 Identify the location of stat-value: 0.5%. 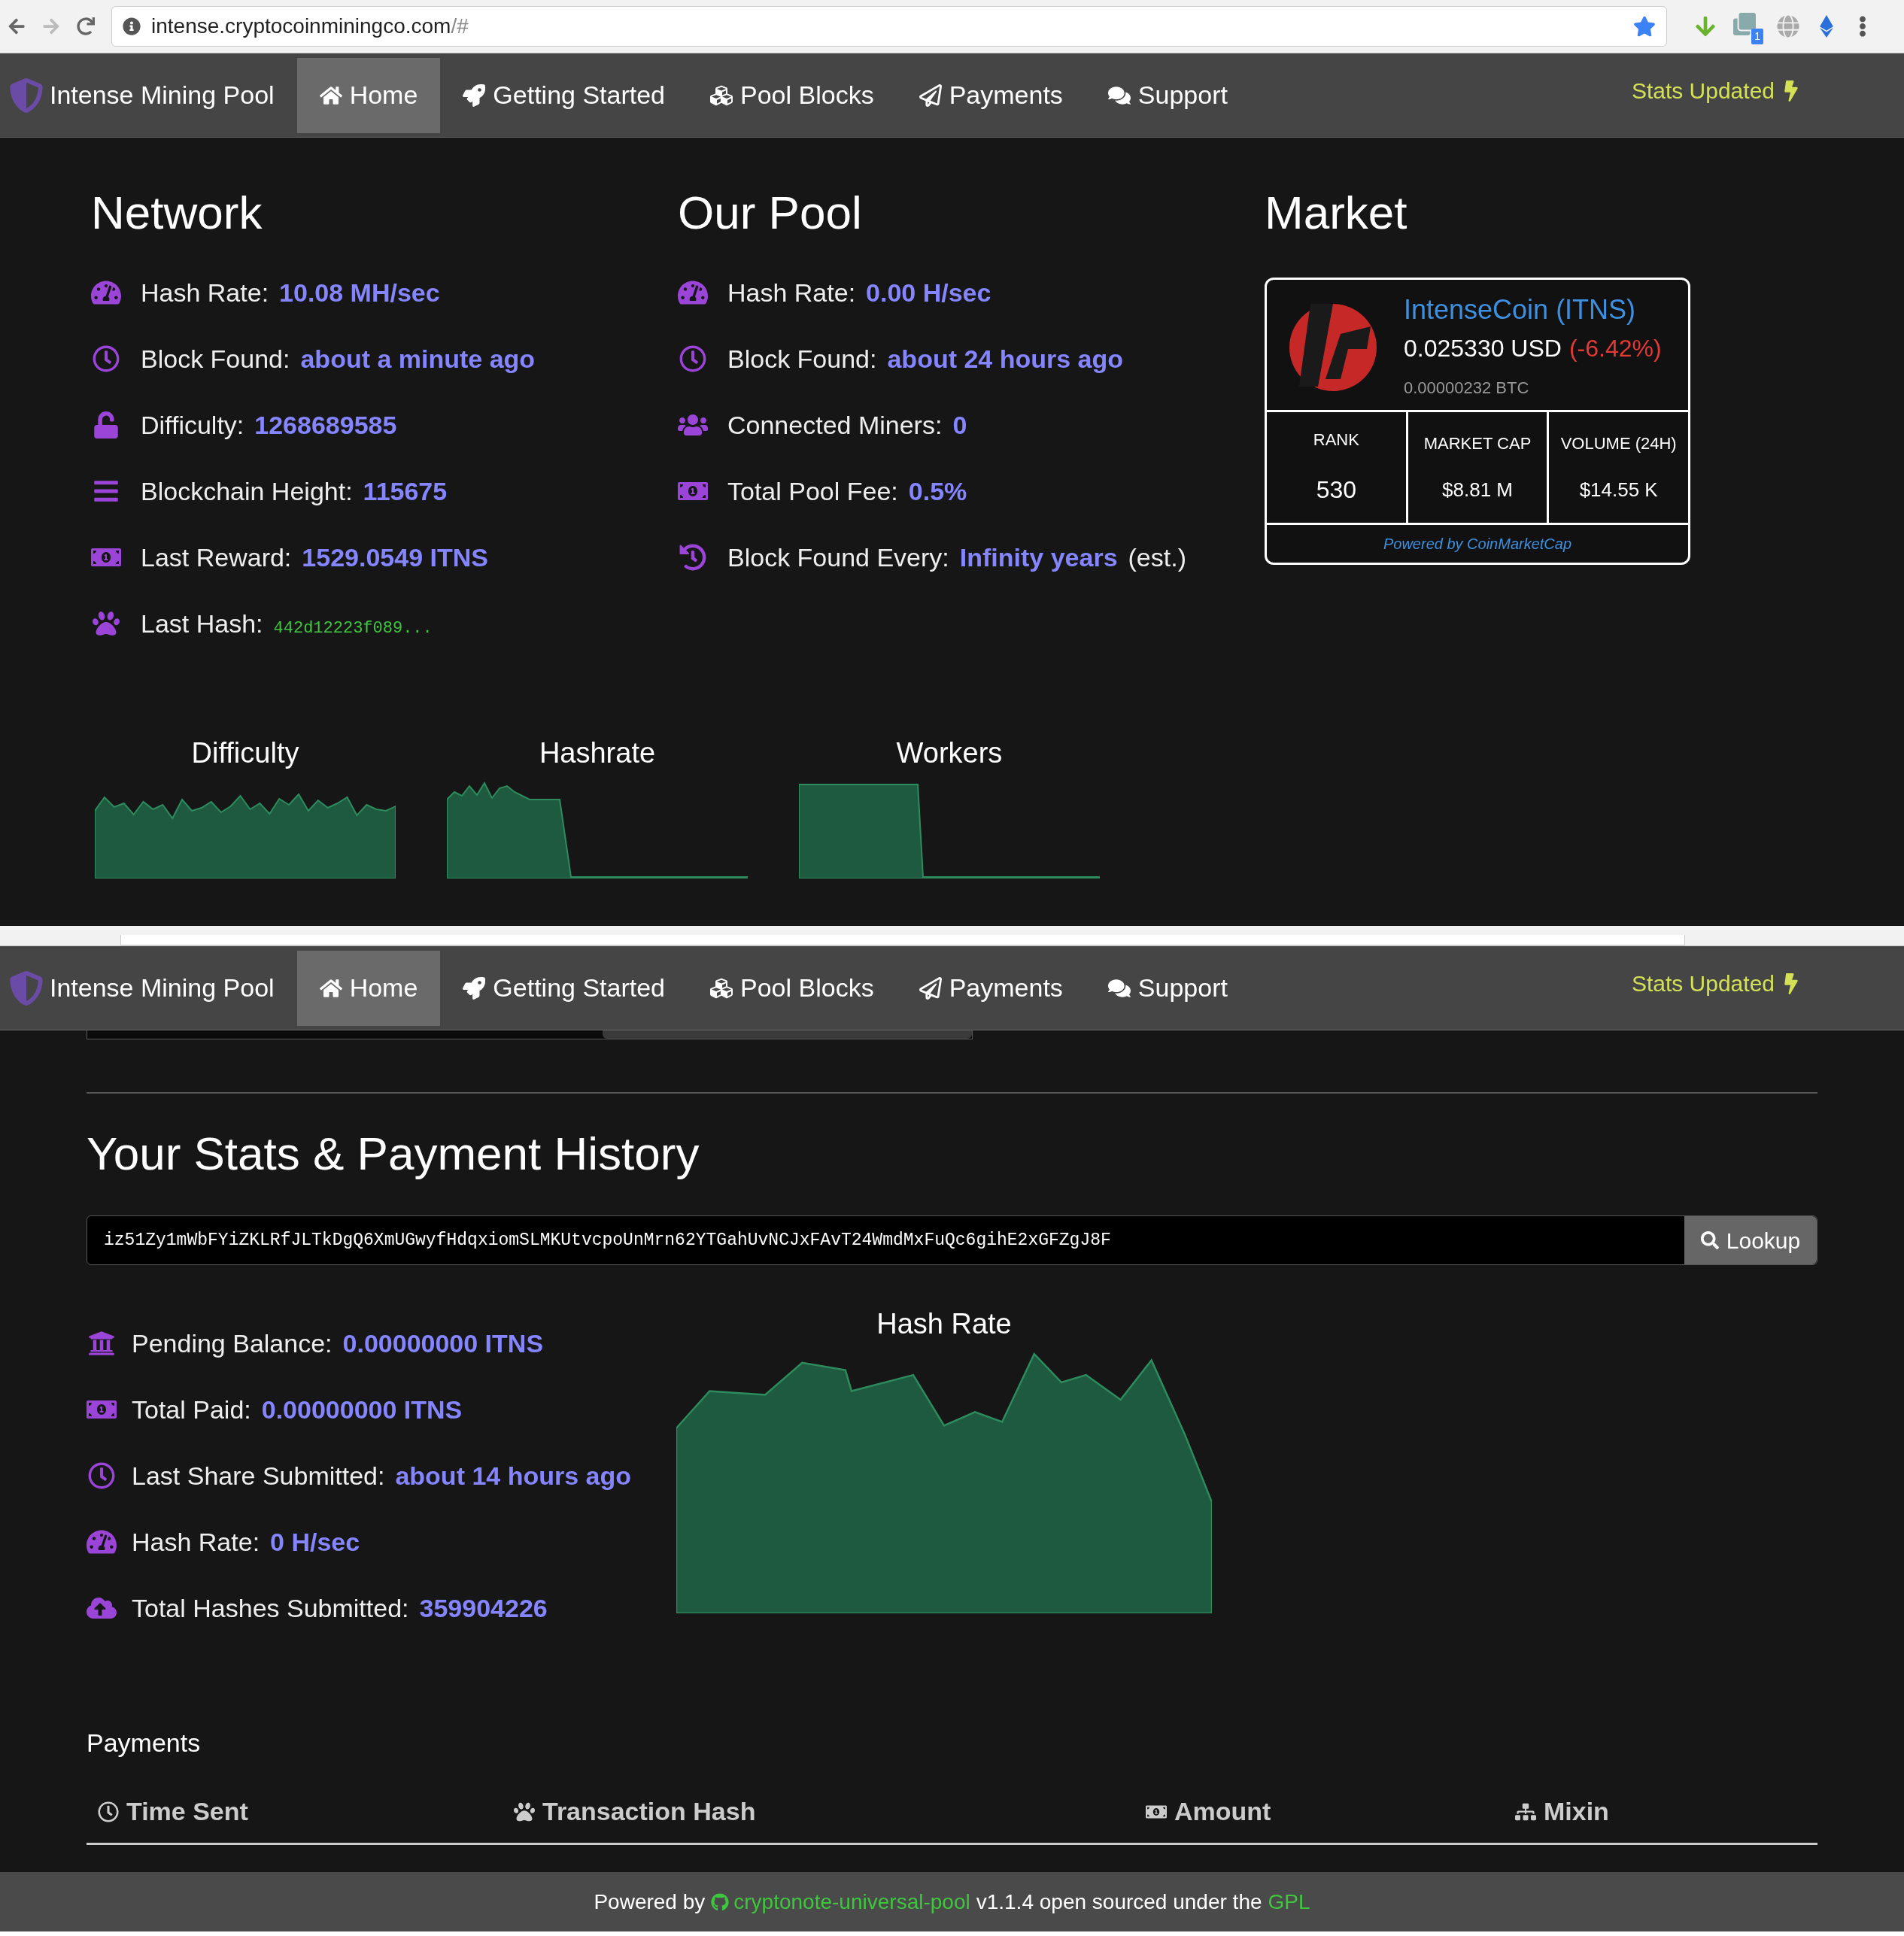
(937, 491).